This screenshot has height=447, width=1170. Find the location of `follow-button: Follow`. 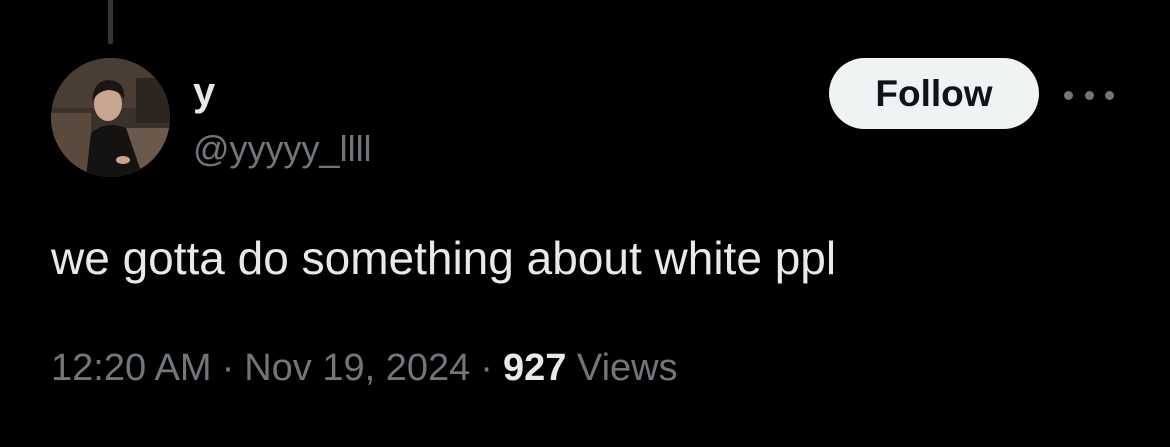

follow-button: Follow is located at coordinates (934, 93).